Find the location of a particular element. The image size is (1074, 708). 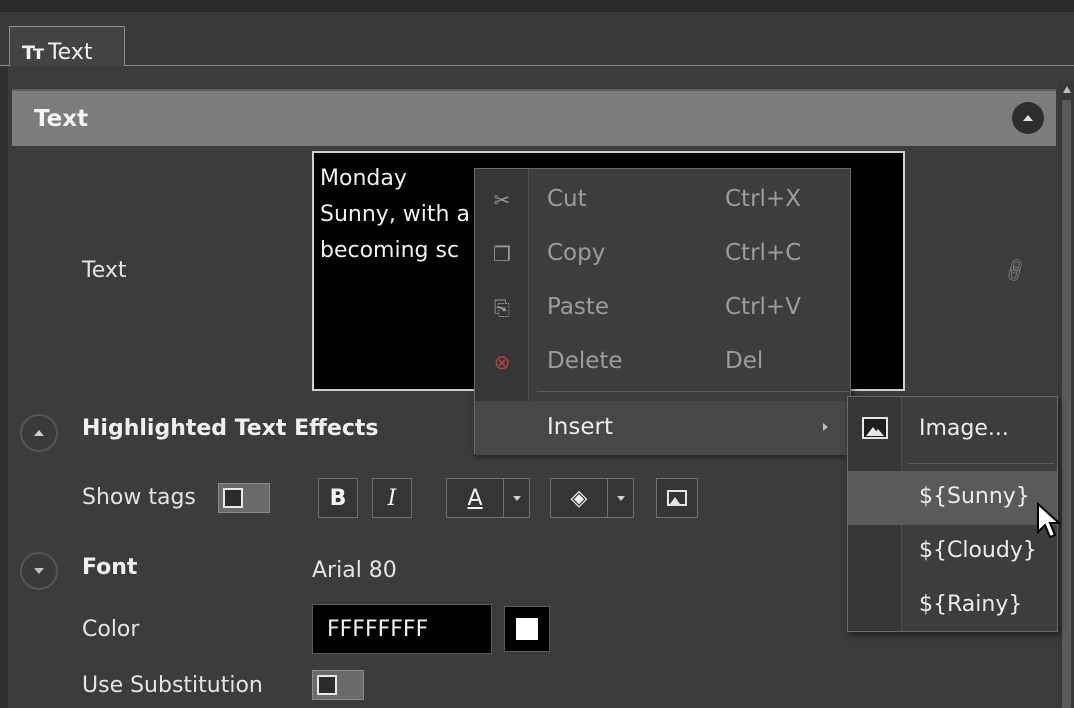

tab-strip: Tт Text is located at coordinates (537, 45).